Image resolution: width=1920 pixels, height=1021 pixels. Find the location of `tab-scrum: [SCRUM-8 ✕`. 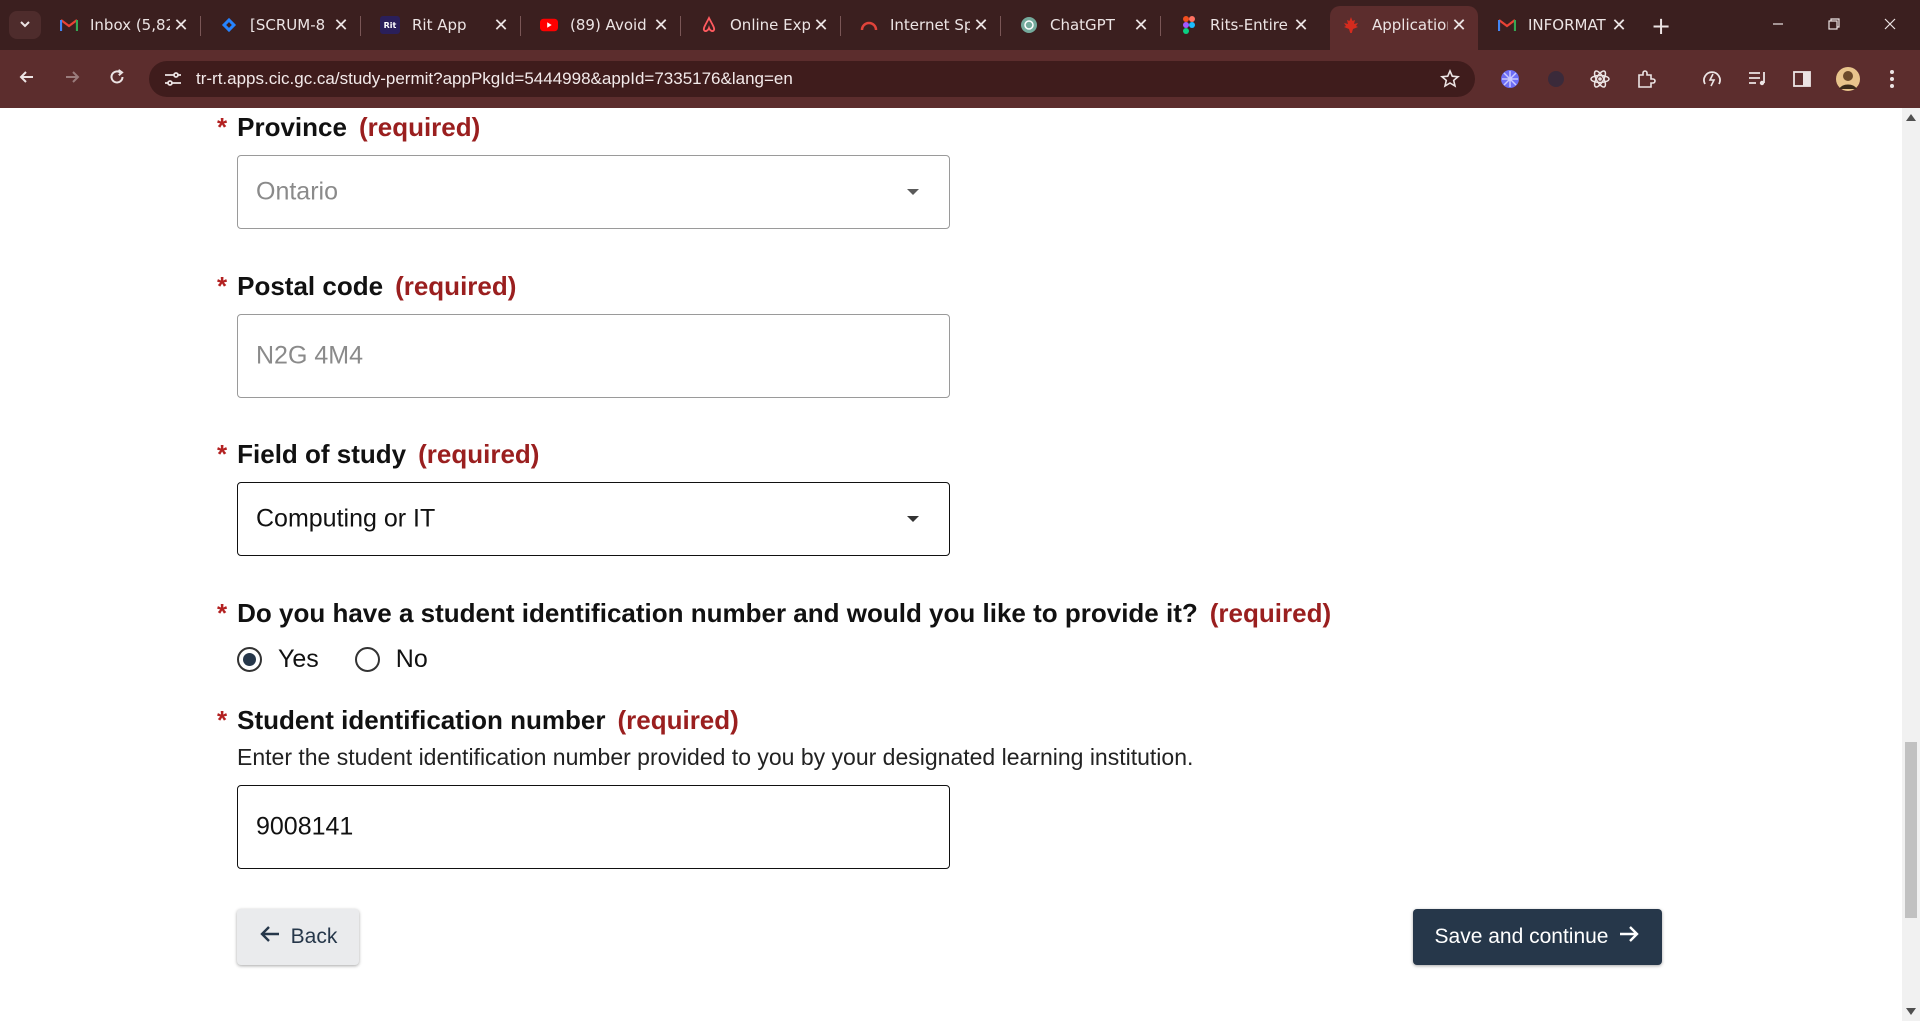

tab-scrum: [SCRUM-8 ✕ is located at coordinates (284, 25).